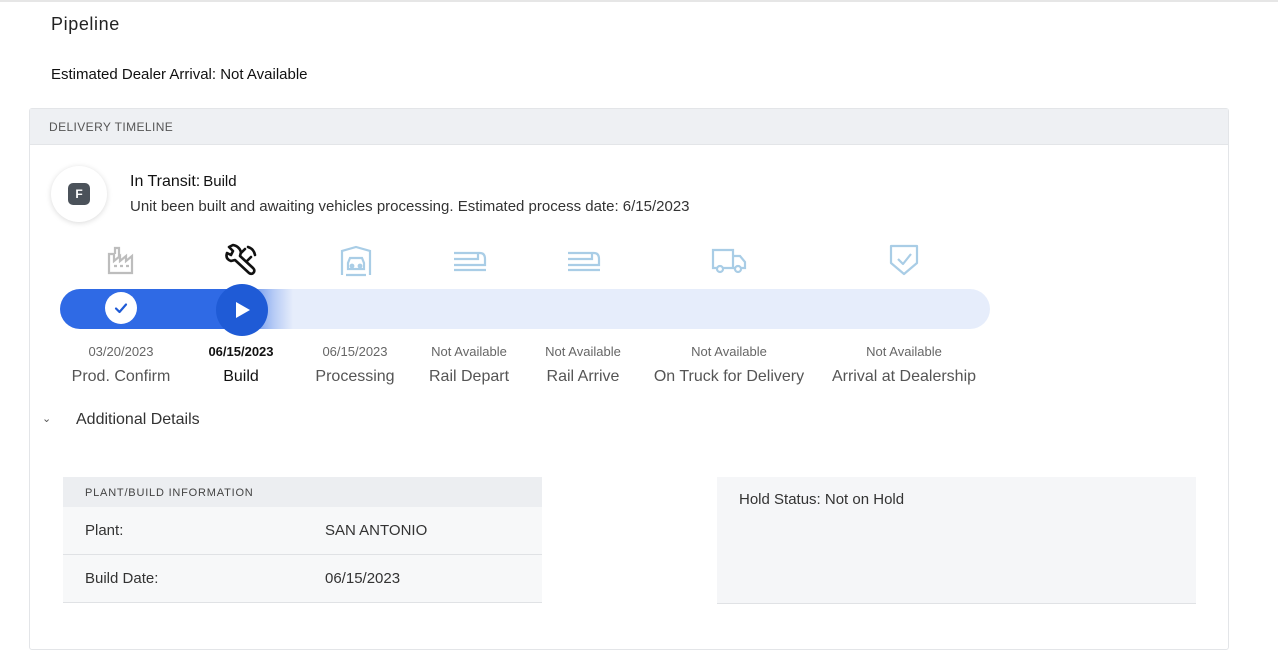 The width and height of the screenshot is (1278, 650). I want to click on plant-key: Plant:, so click(104, 530).